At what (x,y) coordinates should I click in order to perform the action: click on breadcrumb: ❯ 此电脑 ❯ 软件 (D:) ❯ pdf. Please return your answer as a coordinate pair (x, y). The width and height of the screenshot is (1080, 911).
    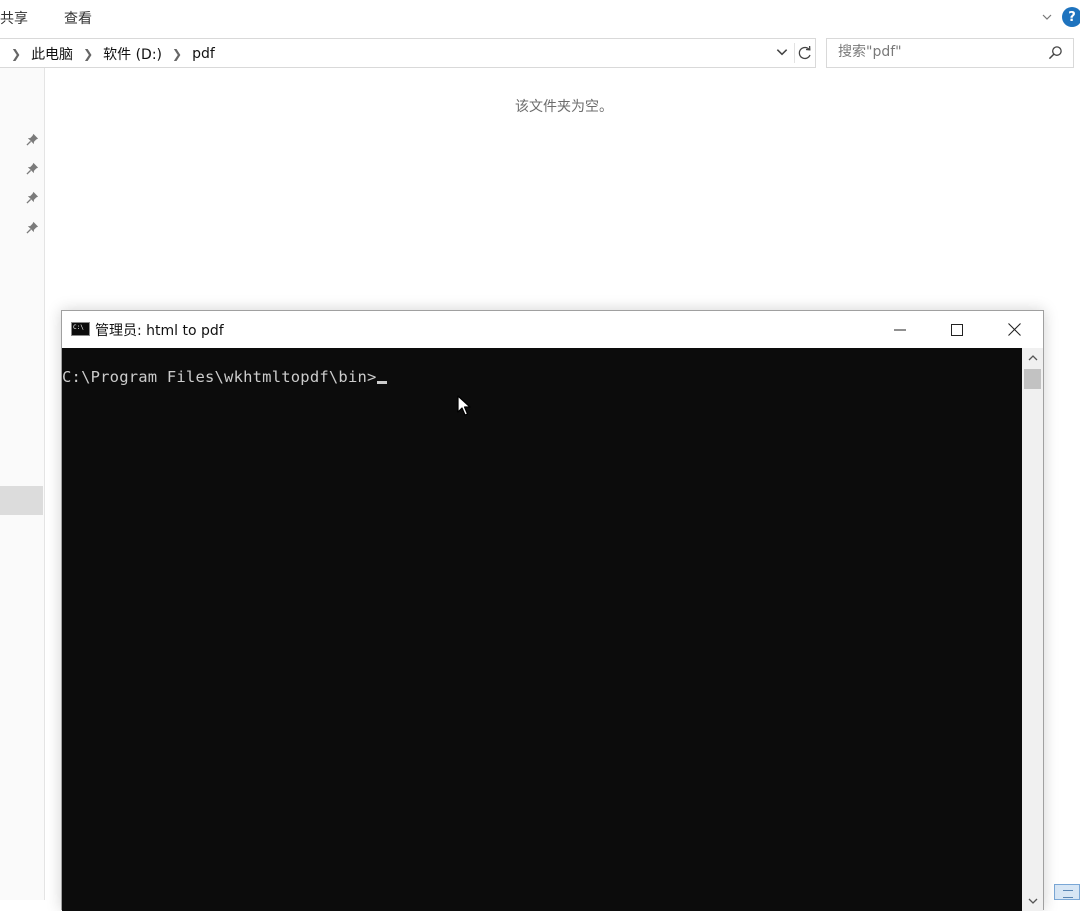
    Looking at the image, I should click on (113, 54).